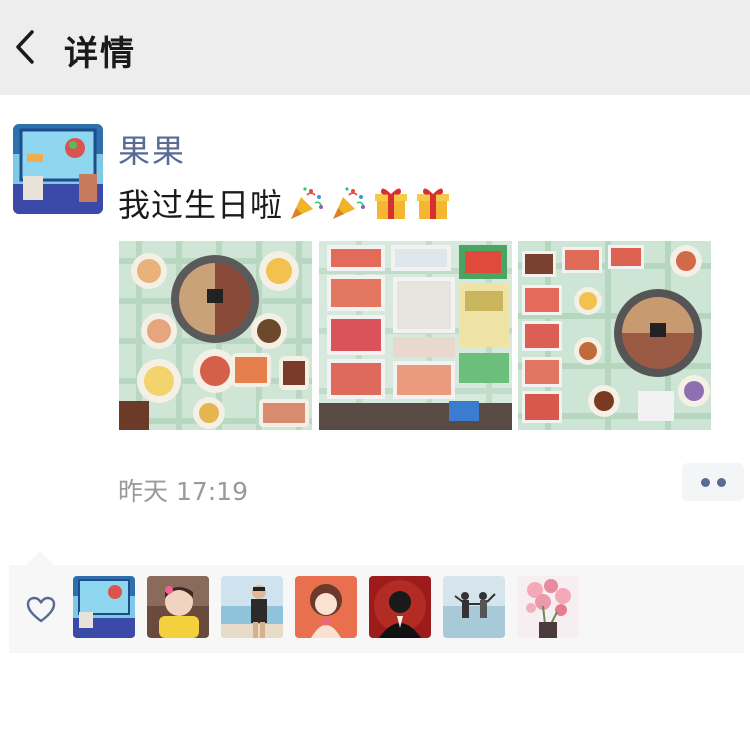 The image size is (750, 750). What do you see at coordinates (100, 54) in the screenshot?
I see `page-title: 详情` at bounding box center [100, 54].